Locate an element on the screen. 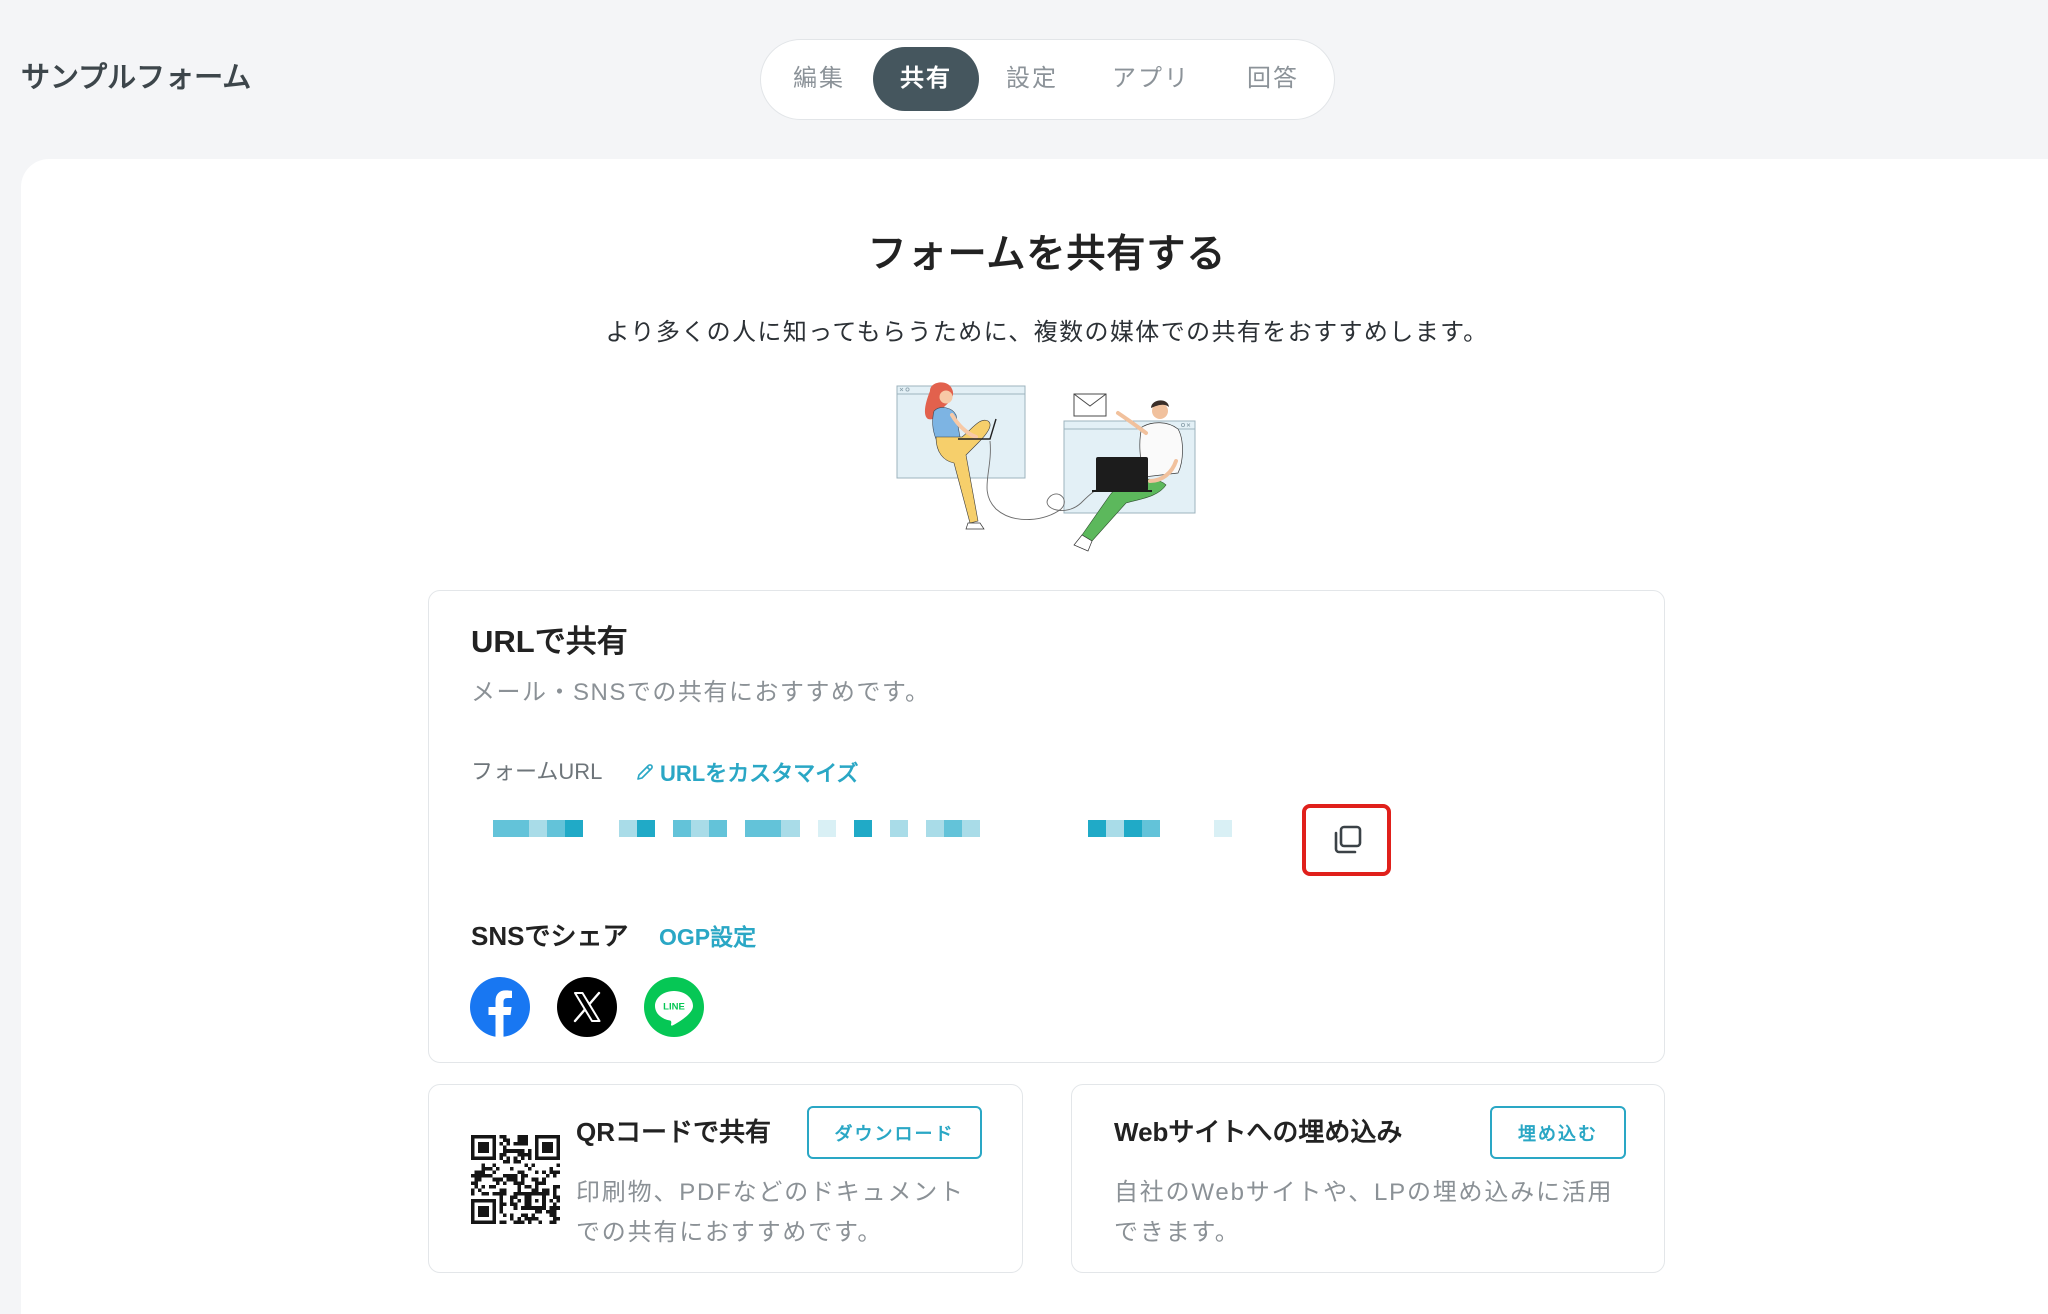 The width and height of the screenshot is (2048, 1314). tab-edit: 編集 is located at coordinates (819, 79).